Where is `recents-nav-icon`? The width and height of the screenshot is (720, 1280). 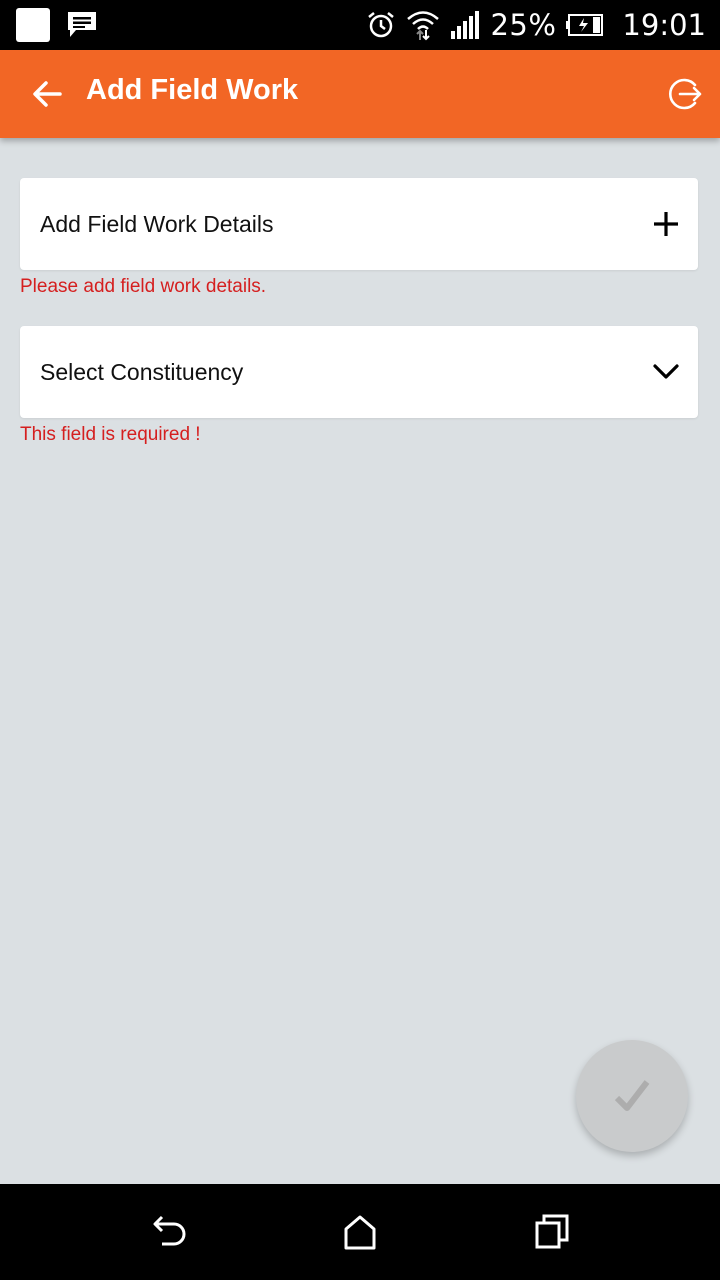
recents-nav-icon is located at coordinates (552, 1231).